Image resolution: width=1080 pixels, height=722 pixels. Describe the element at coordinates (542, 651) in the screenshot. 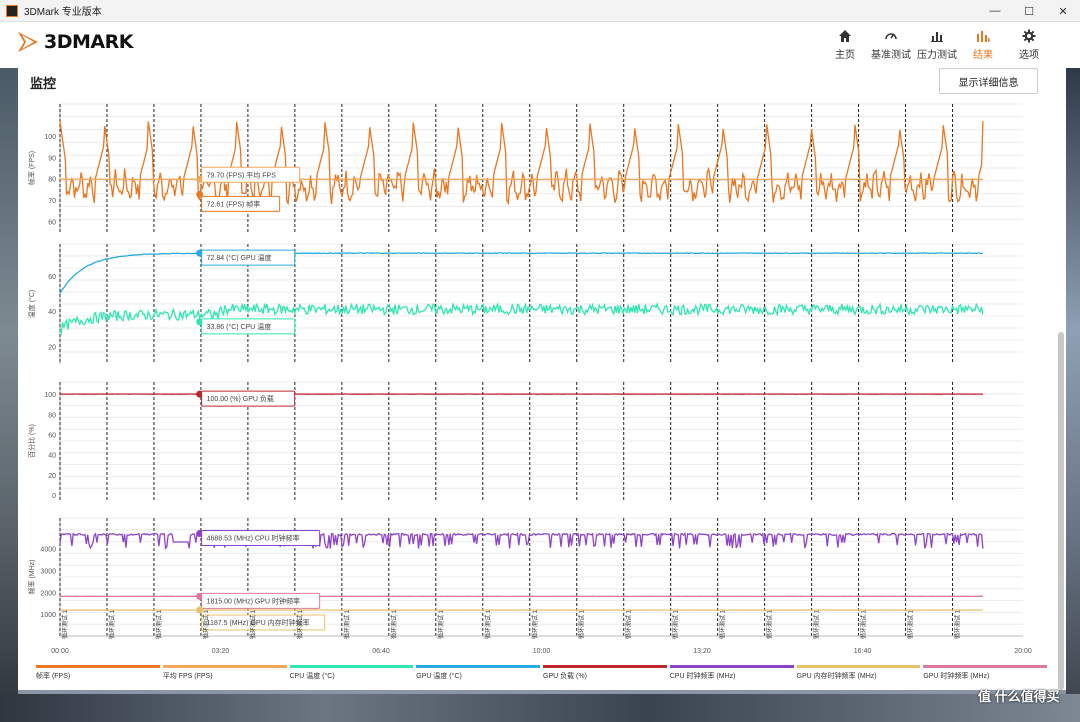

I see `x-tick-label: 10:00` at that location.